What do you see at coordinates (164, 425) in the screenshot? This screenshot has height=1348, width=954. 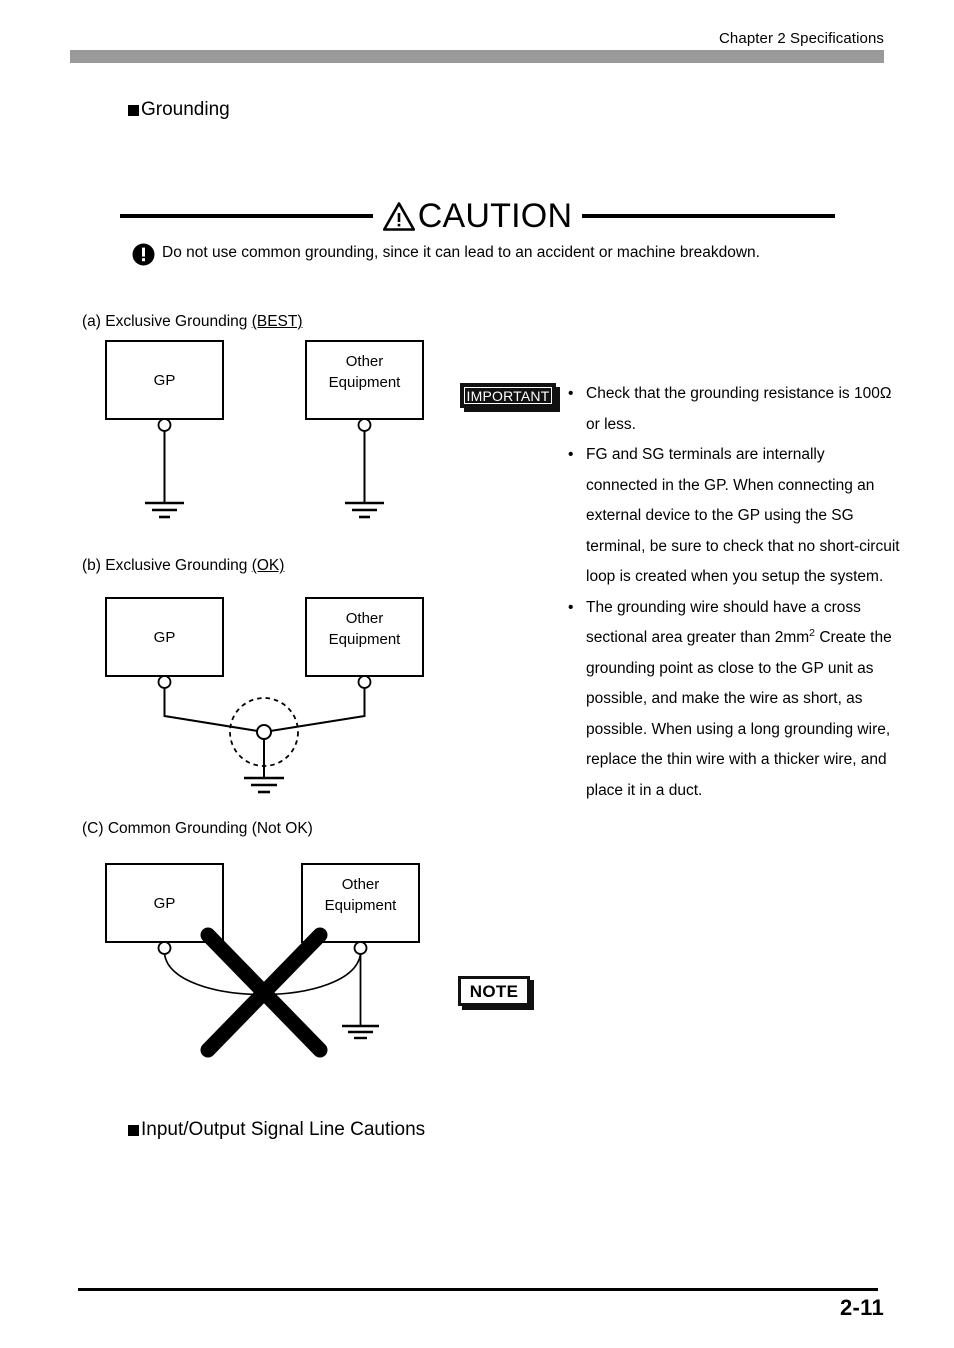 I see `terminal-a-left` at bounding box center [164, 425].